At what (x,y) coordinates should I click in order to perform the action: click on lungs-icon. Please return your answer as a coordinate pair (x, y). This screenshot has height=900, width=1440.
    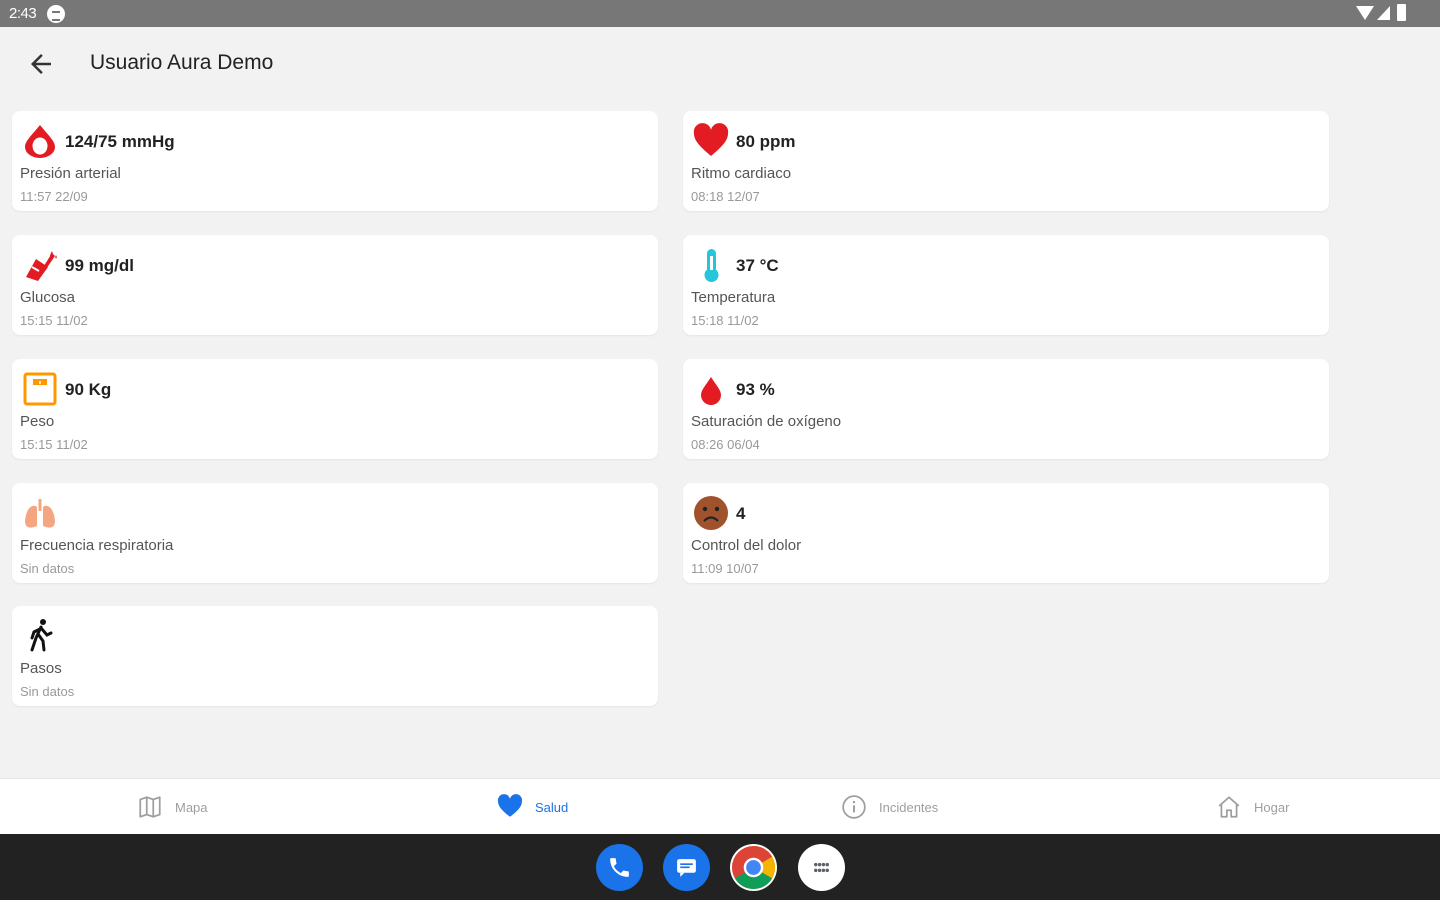
    Looking at the image, I should click on (40, 513).